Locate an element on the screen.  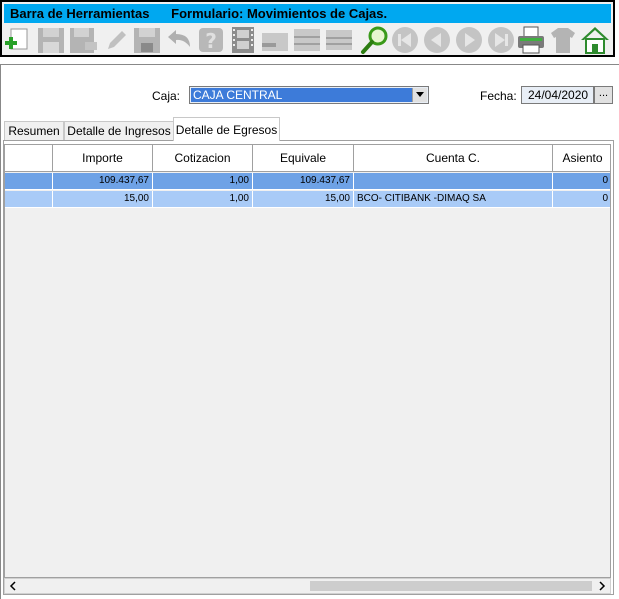
lines-button is located at coordinates (339, 40).